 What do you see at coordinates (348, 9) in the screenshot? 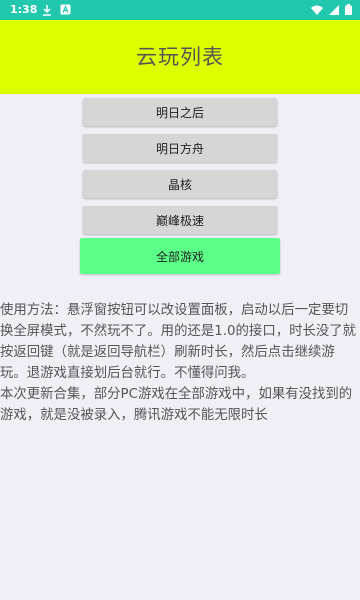
I see `battery-icon` at bounding box center [348, 9].